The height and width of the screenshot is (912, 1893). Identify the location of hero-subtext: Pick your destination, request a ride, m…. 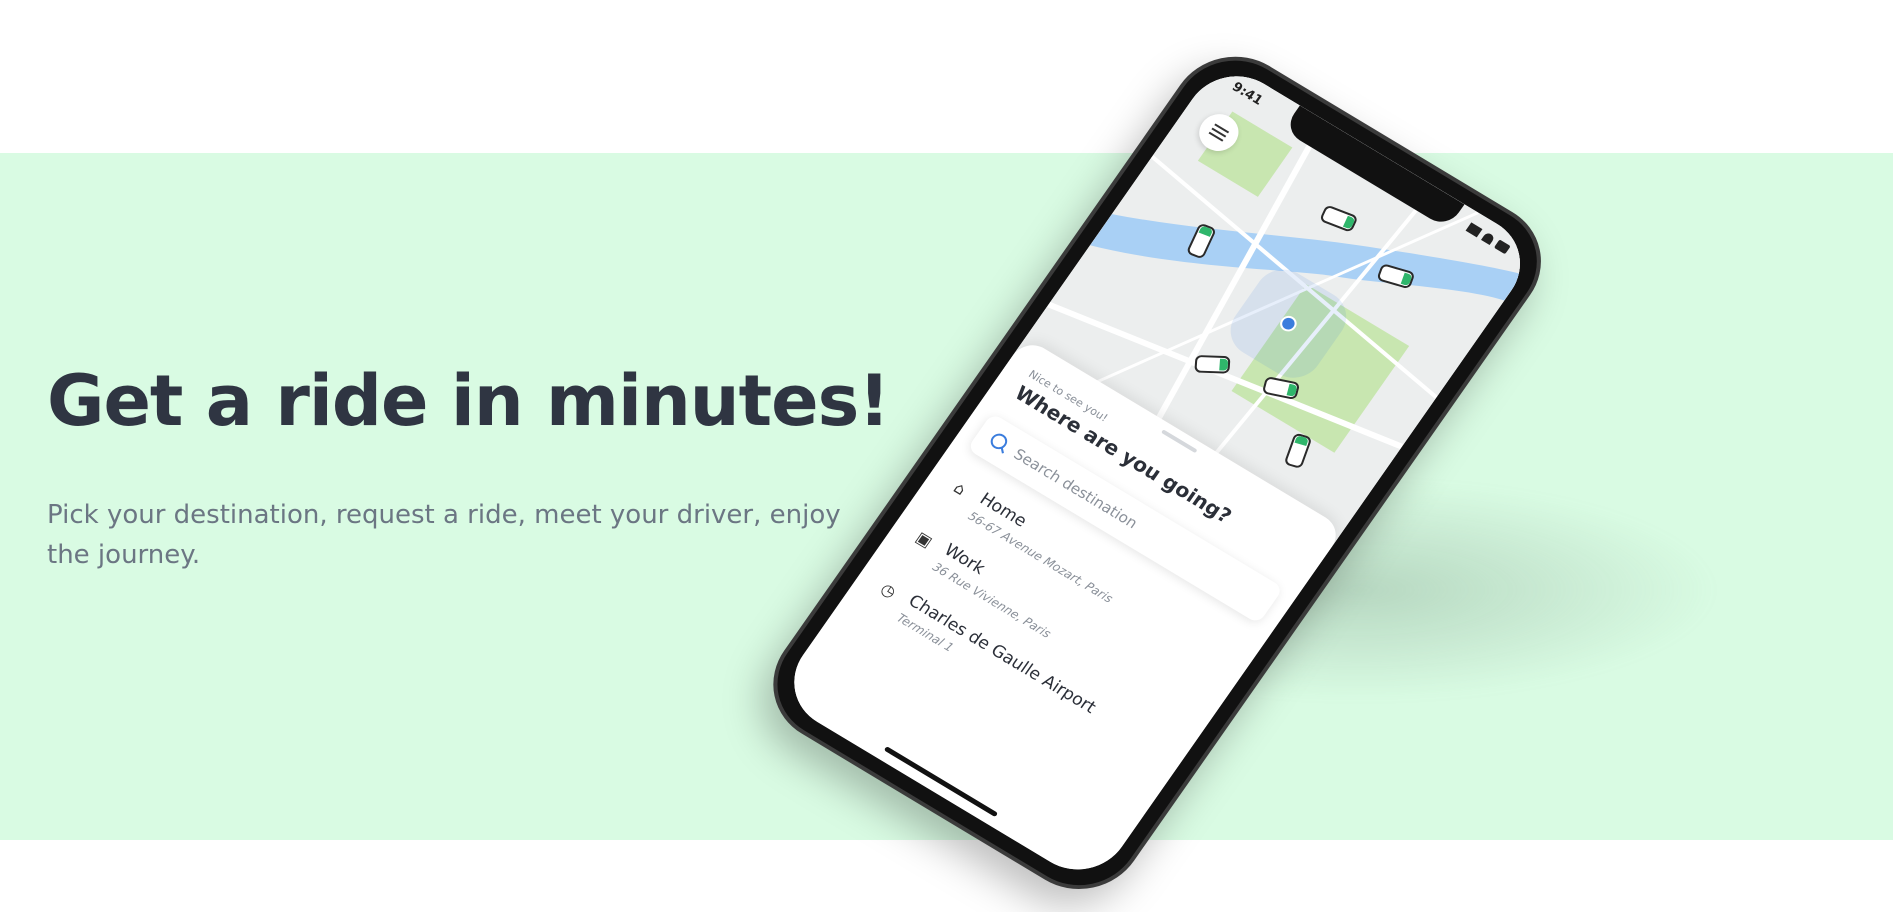
(444, 535).